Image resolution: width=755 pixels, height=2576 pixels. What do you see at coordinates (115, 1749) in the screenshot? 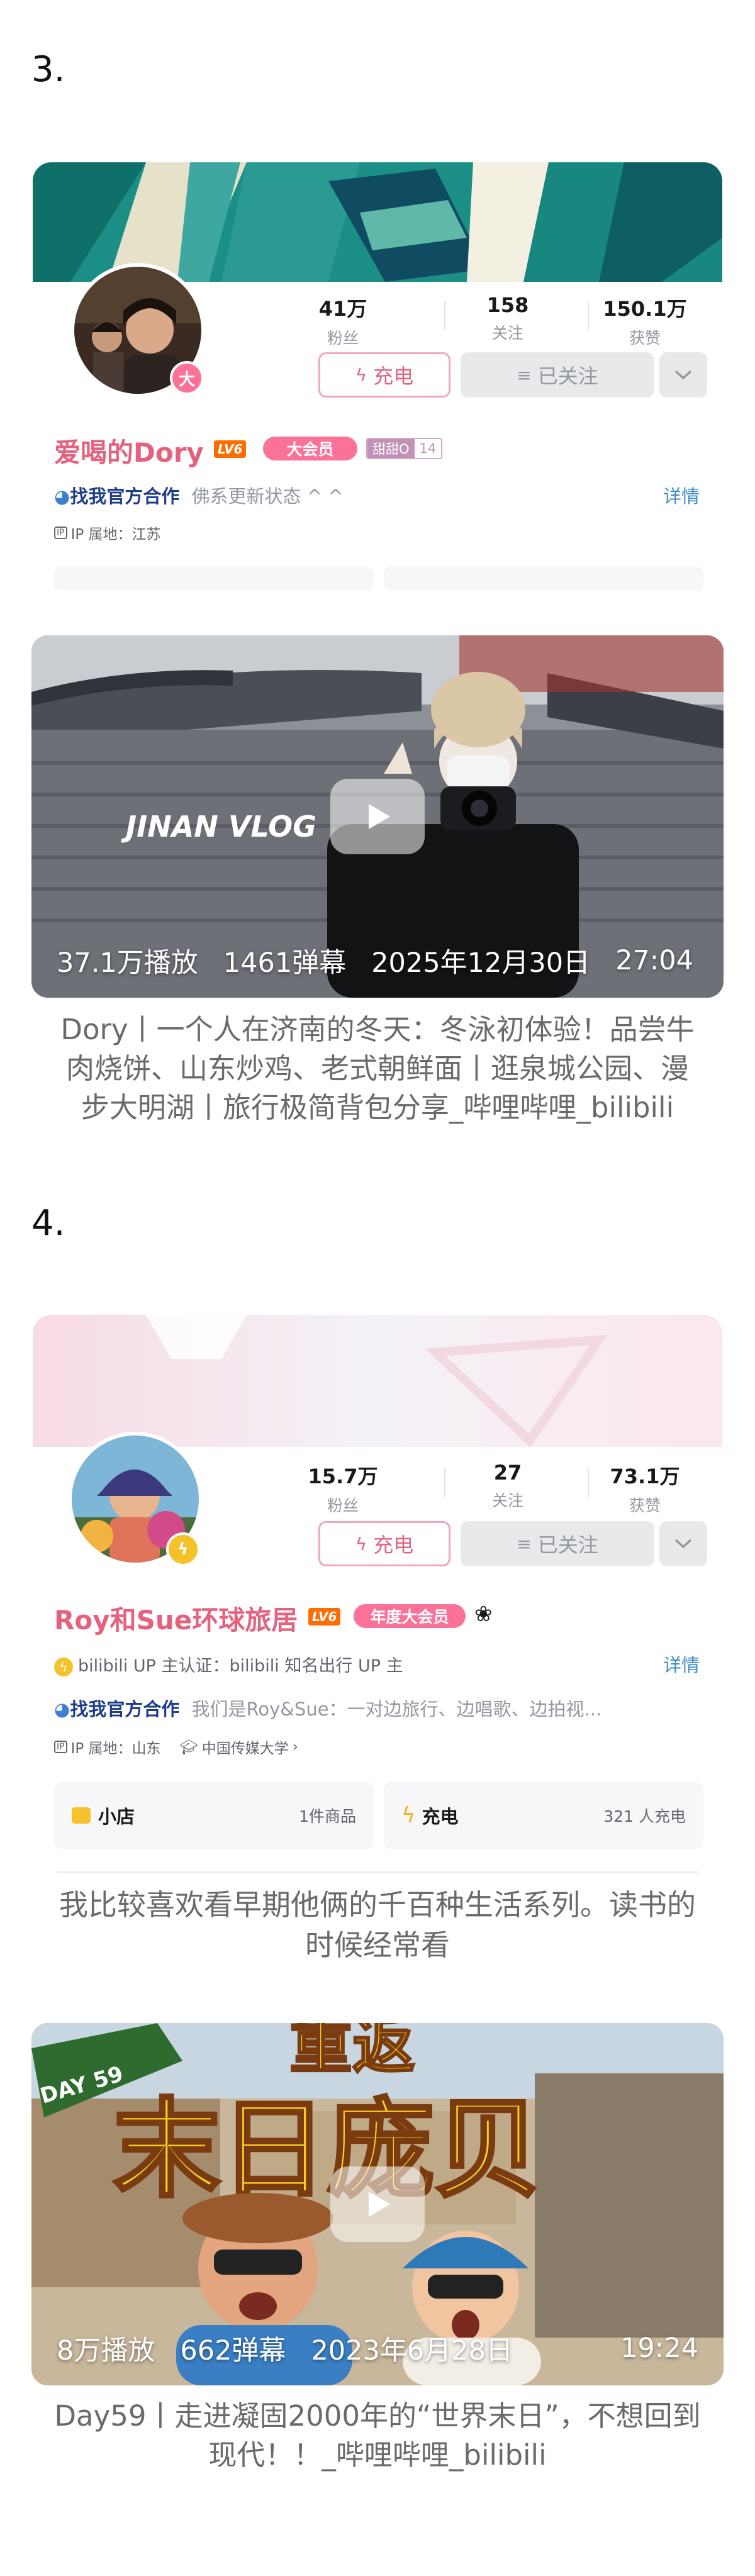
I see `ip-location-text: IP 属地：山东` at bounding box center [115, 1749].